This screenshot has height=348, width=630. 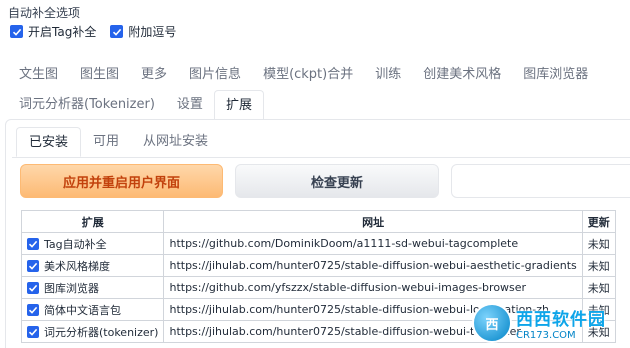 What do you see at coordinates (308, 75) in the screenshot?
I see `tab-checkpoint-merger: 模型(ckpt)合并` at bounding box center [308, 75].